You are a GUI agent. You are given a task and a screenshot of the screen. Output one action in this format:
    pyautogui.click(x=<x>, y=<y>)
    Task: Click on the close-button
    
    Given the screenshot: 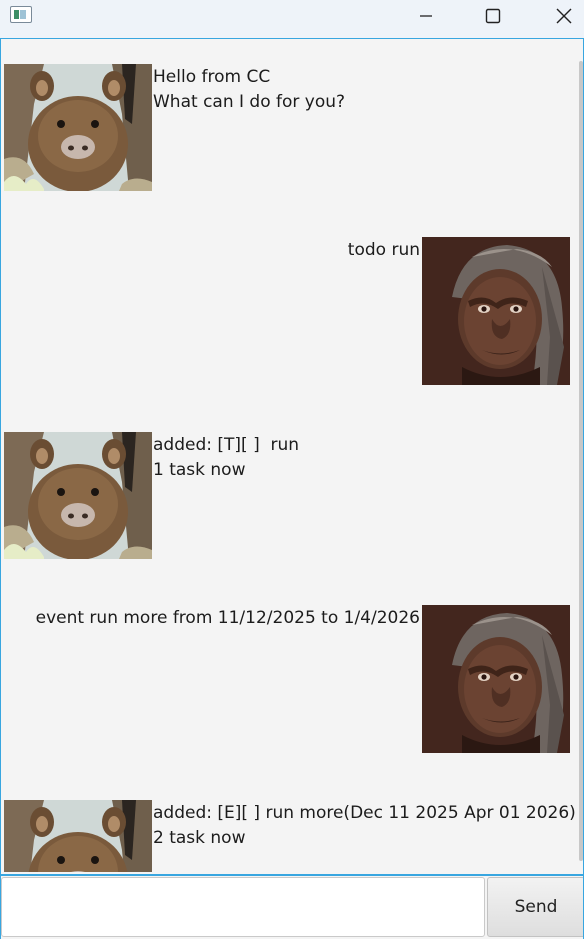 What is the action you would take?
    pyautogui.click(x=562, y=16)
    